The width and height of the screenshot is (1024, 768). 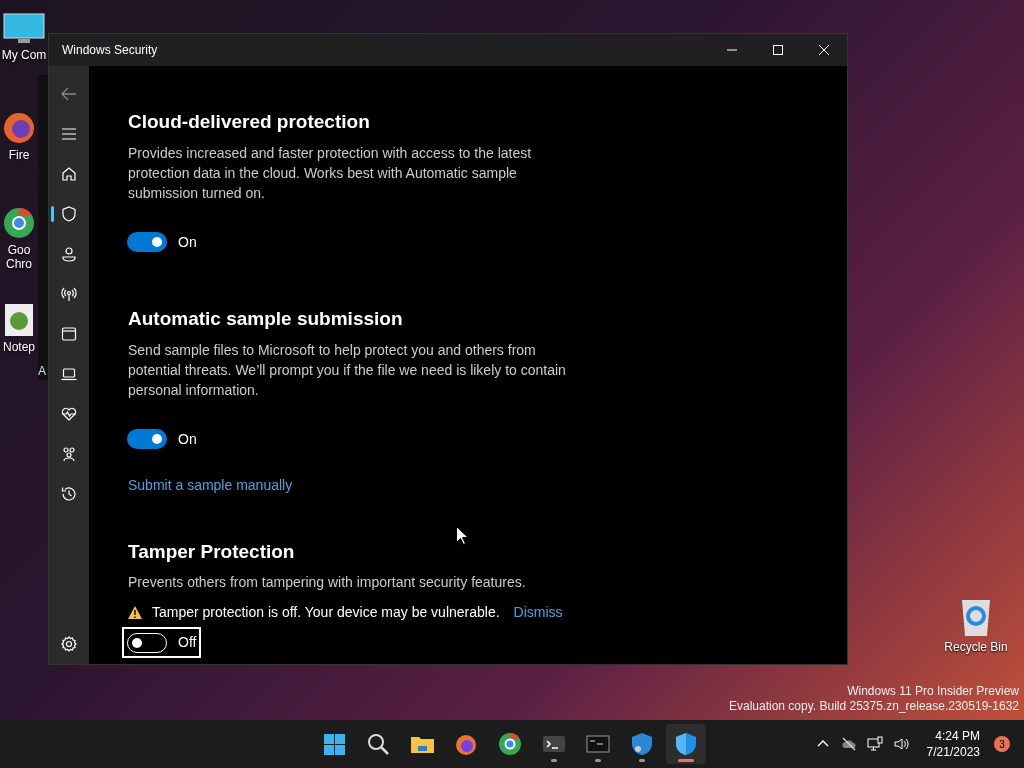 I want to click on windows-logo-icon, so click(x=334, y=744).